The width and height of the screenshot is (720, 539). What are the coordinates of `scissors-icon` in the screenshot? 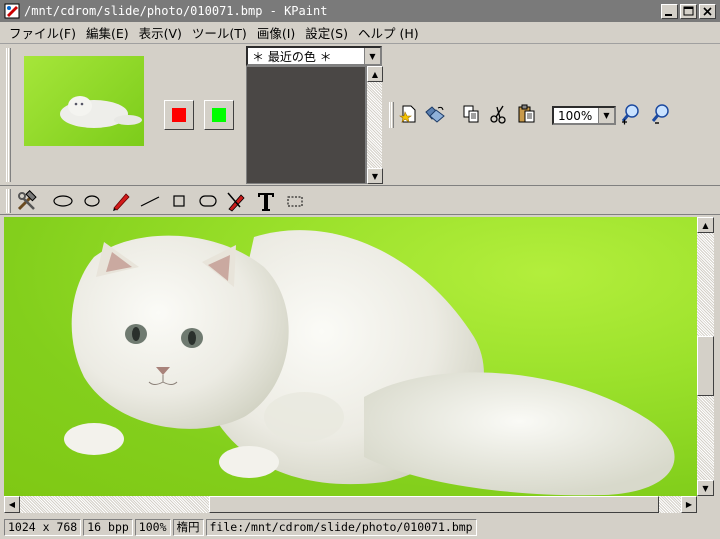 It's located at (498, 114).